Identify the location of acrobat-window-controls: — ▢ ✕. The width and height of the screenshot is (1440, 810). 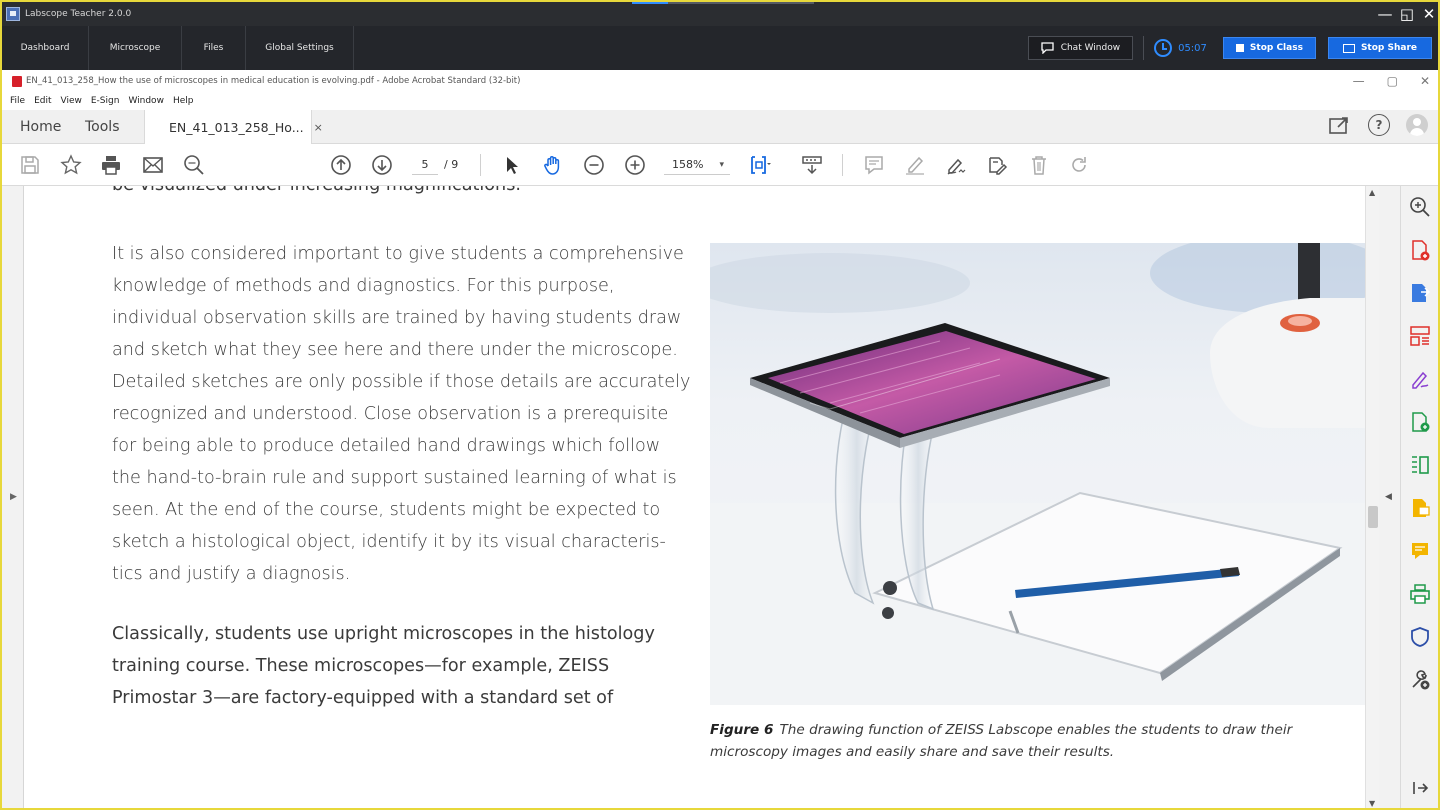
(1391, 81).